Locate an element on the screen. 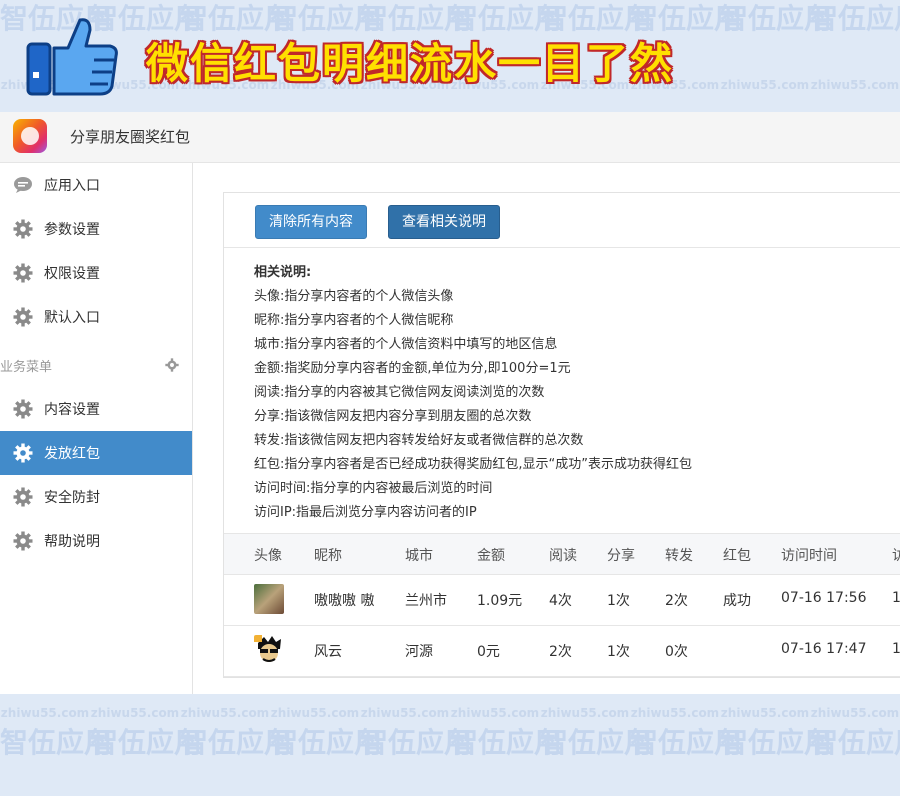  sidebar-item-label: 应用入口 is located at coordinates (72, 186).